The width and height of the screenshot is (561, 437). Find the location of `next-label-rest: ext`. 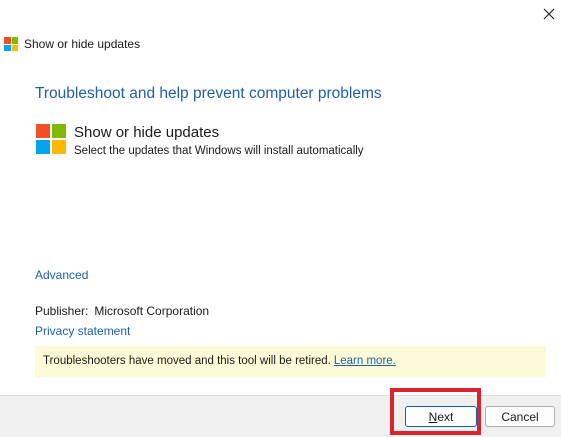

next-label-rest: ext is located at coordinates (445, 416).